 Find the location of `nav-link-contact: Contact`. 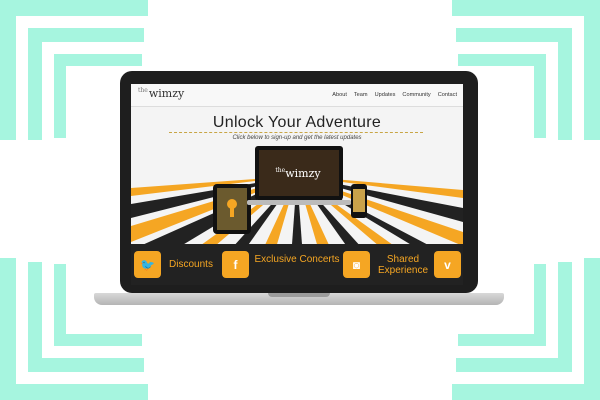

nav-link-contact: Contact is located at coordinates (447, 95).